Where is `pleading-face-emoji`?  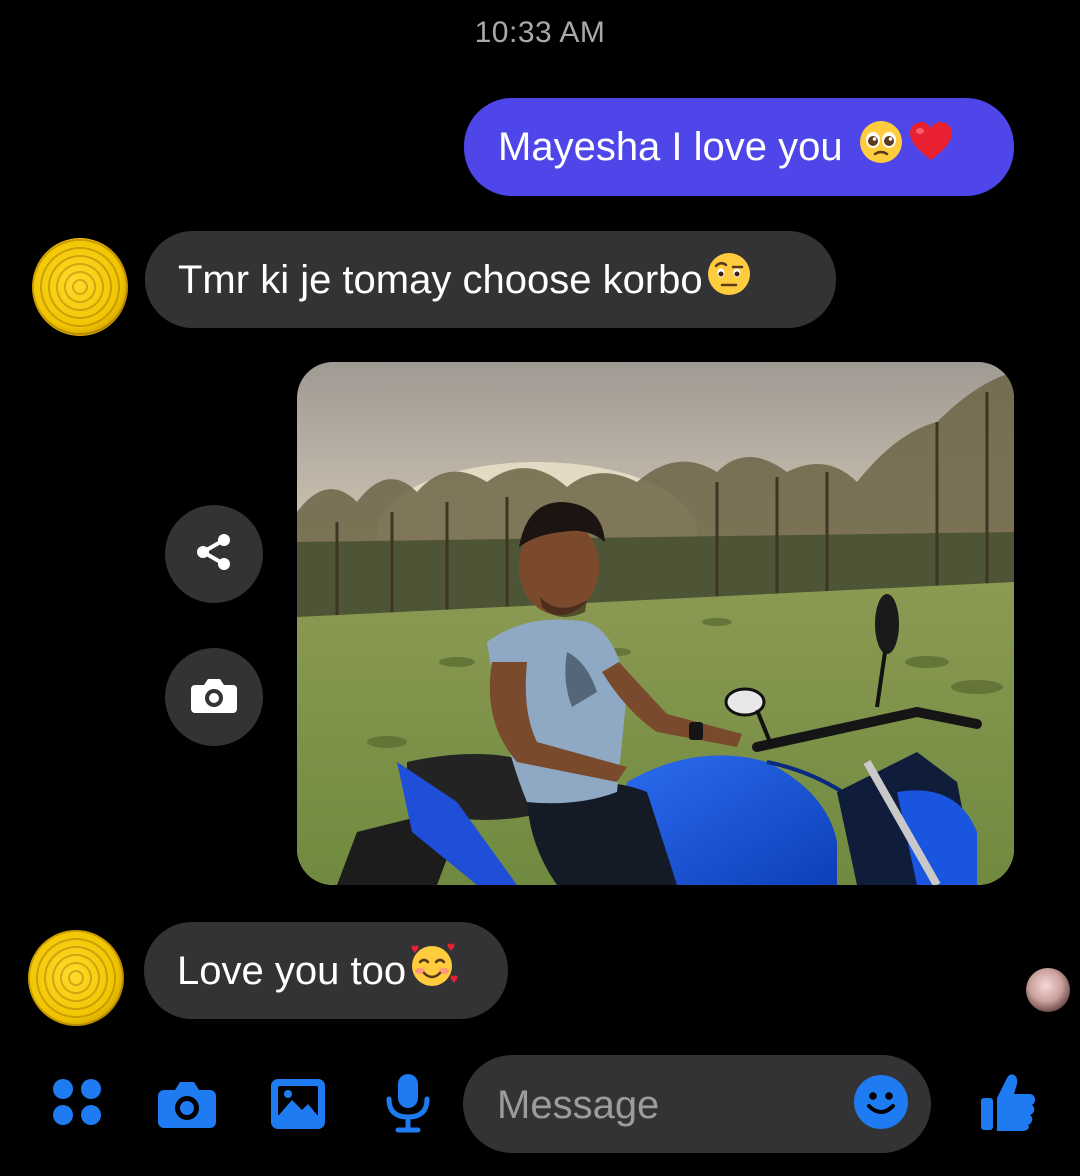
pleading-face-emoji is located at coordinates (881, 147).